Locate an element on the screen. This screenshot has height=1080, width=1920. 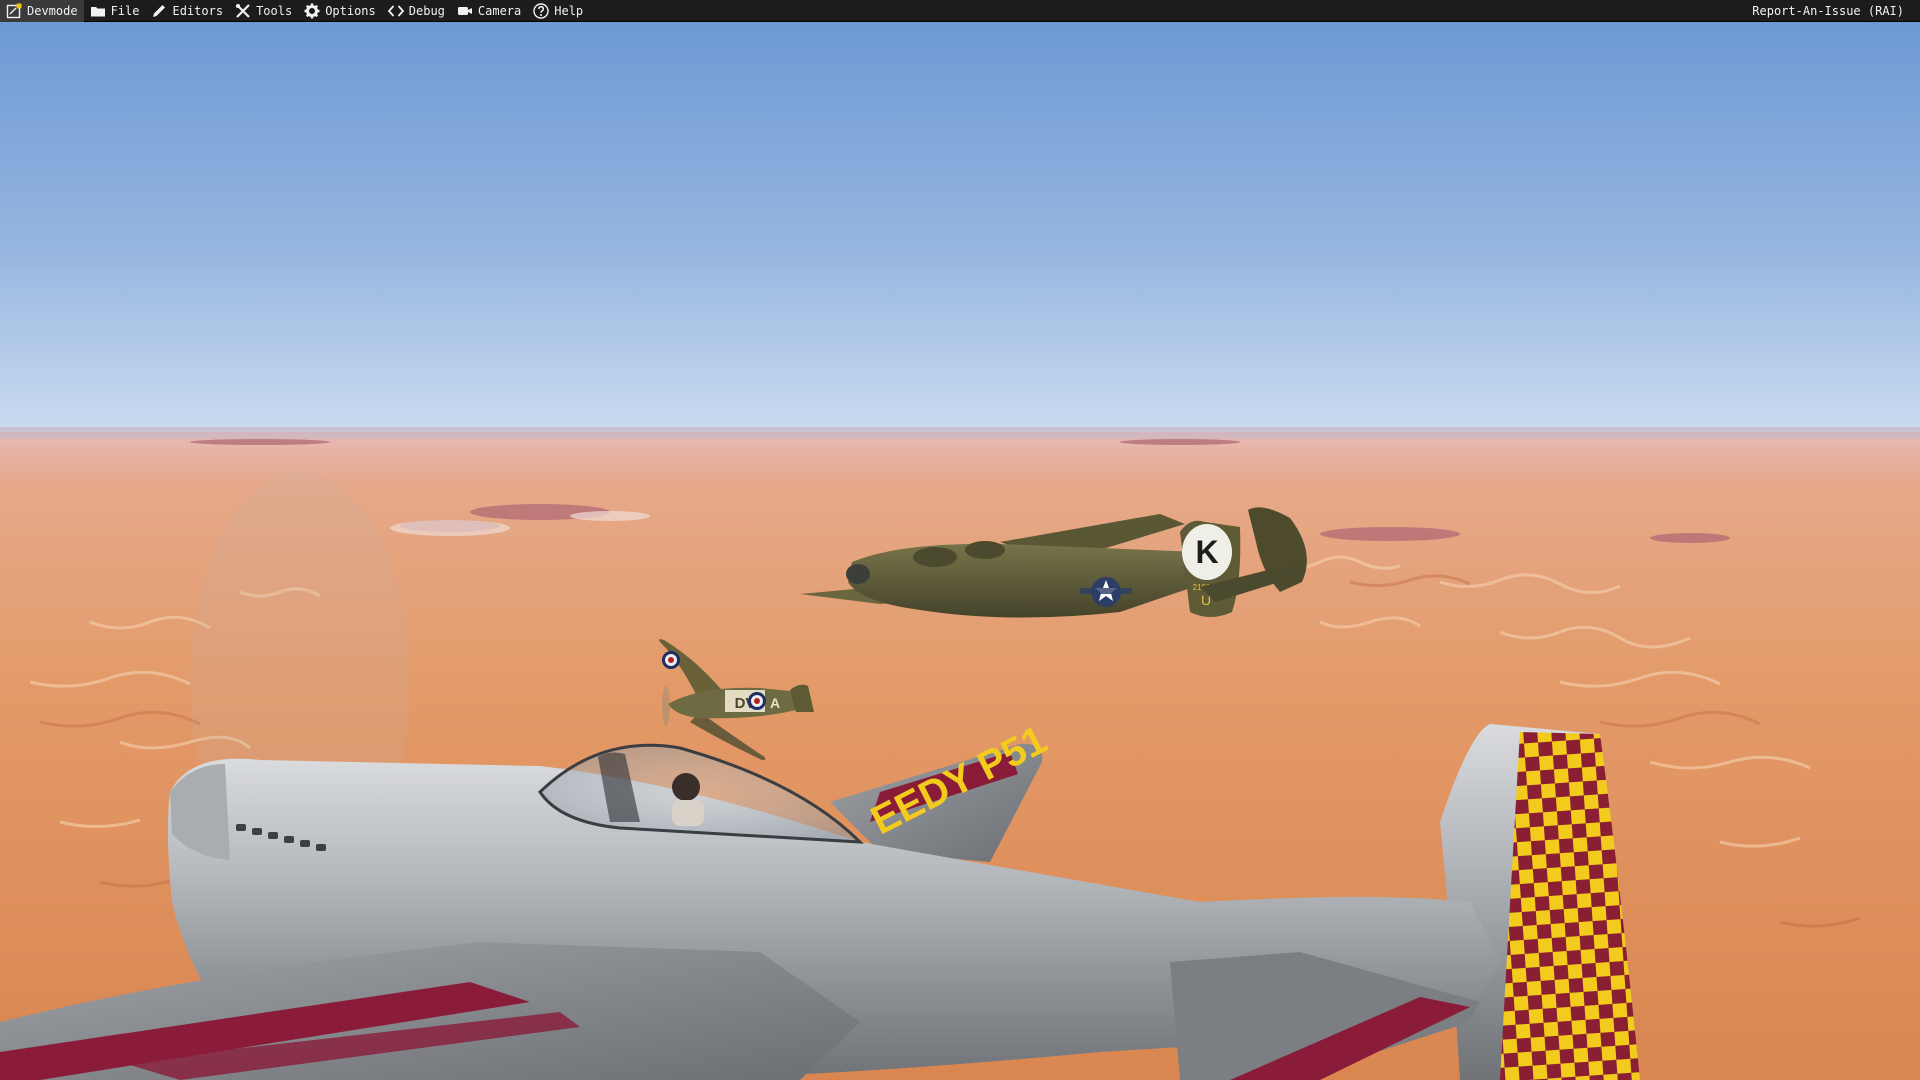
help-icon is located at coordinates (541, 10).